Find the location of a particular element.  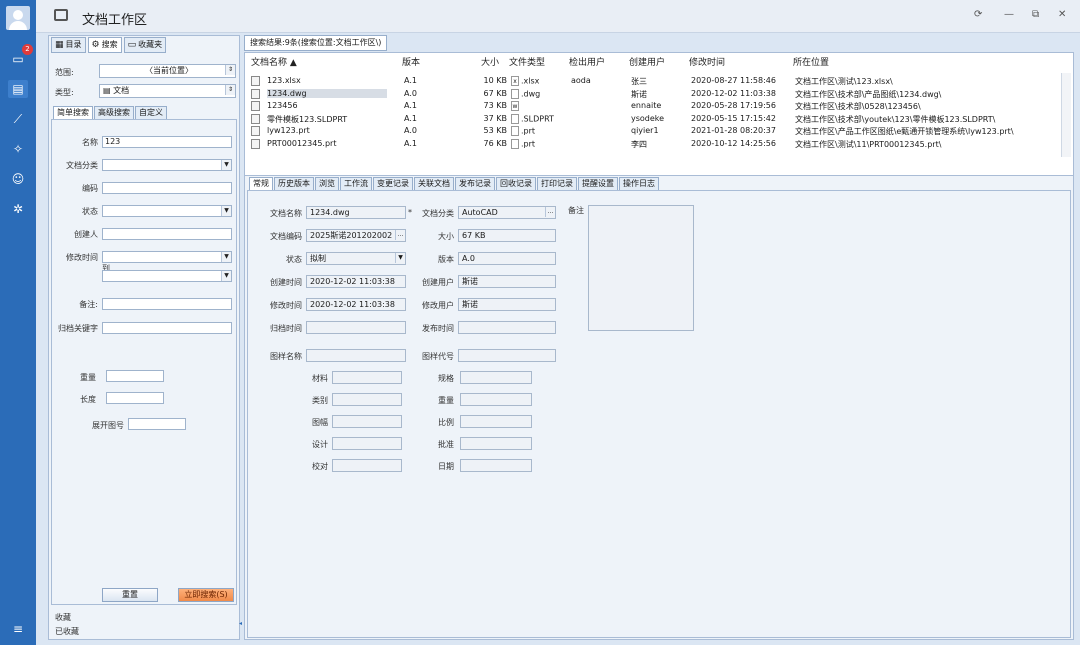

chart-icon: ⟋ is located at coordinates (18, 119).